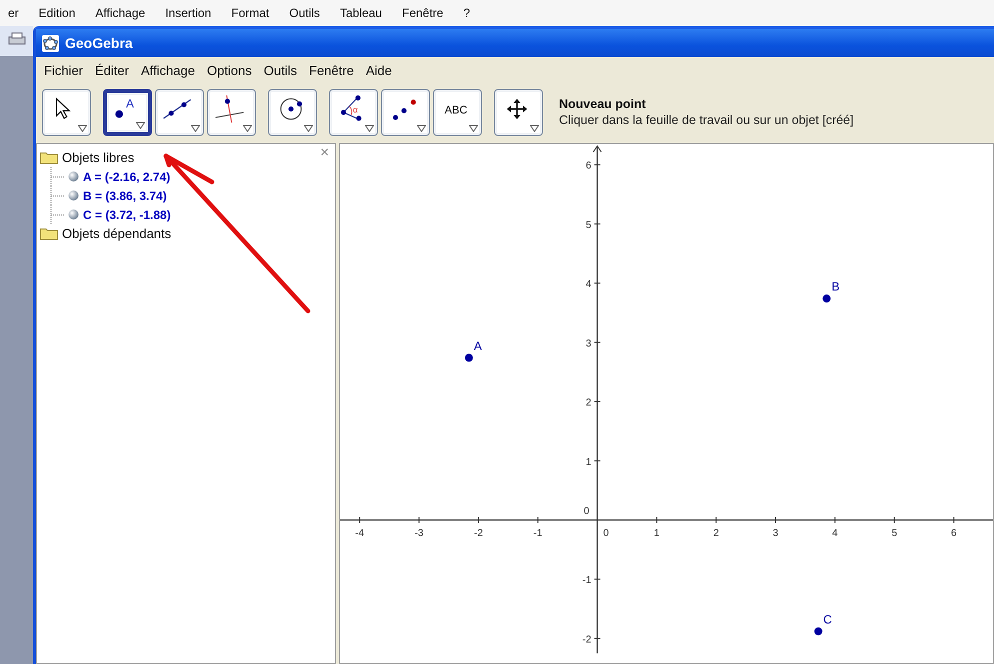 The width and height of the screenshot is (994, 664). Describe the element at coordinates (419, 533) in the screenshot. I see `x-tick-label: -3` at that location.